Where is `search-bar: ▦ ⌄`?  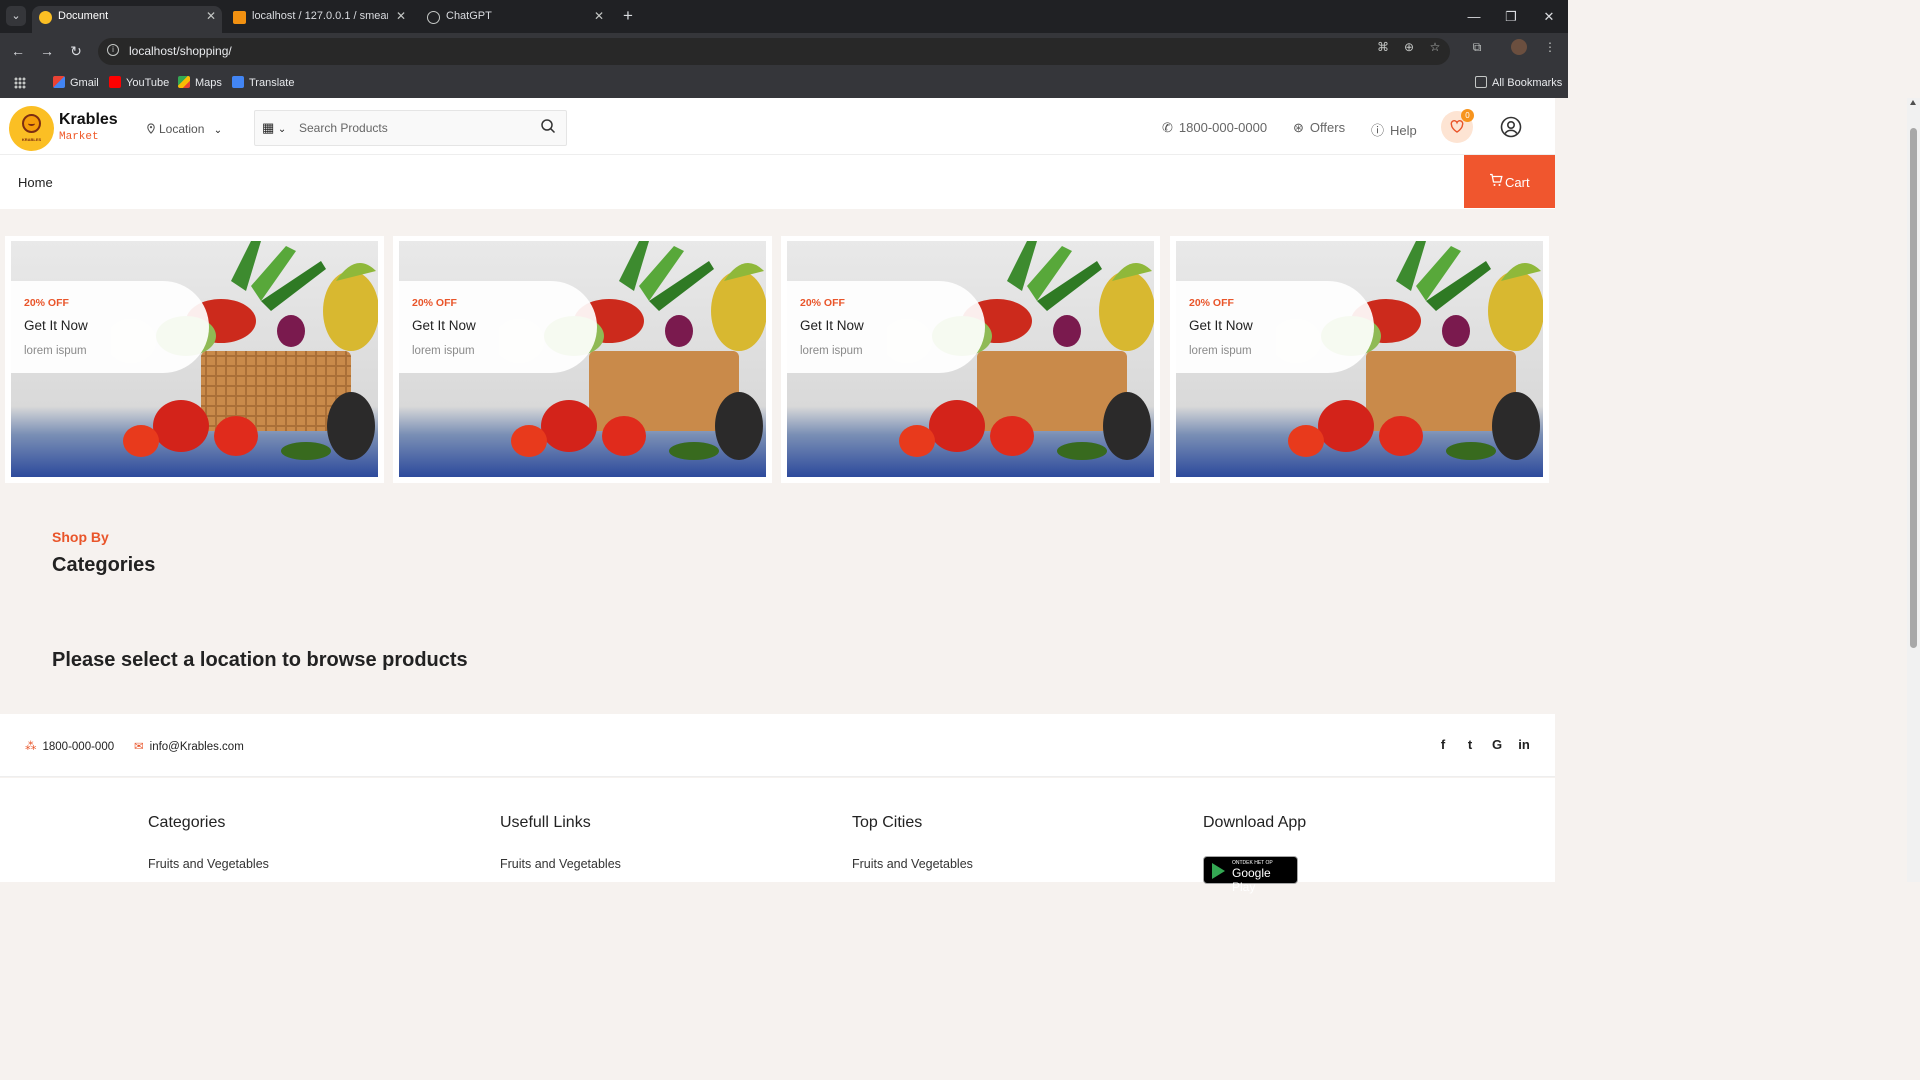
search-bar: ▦ ⌄ is located at coordinates (410, 128).